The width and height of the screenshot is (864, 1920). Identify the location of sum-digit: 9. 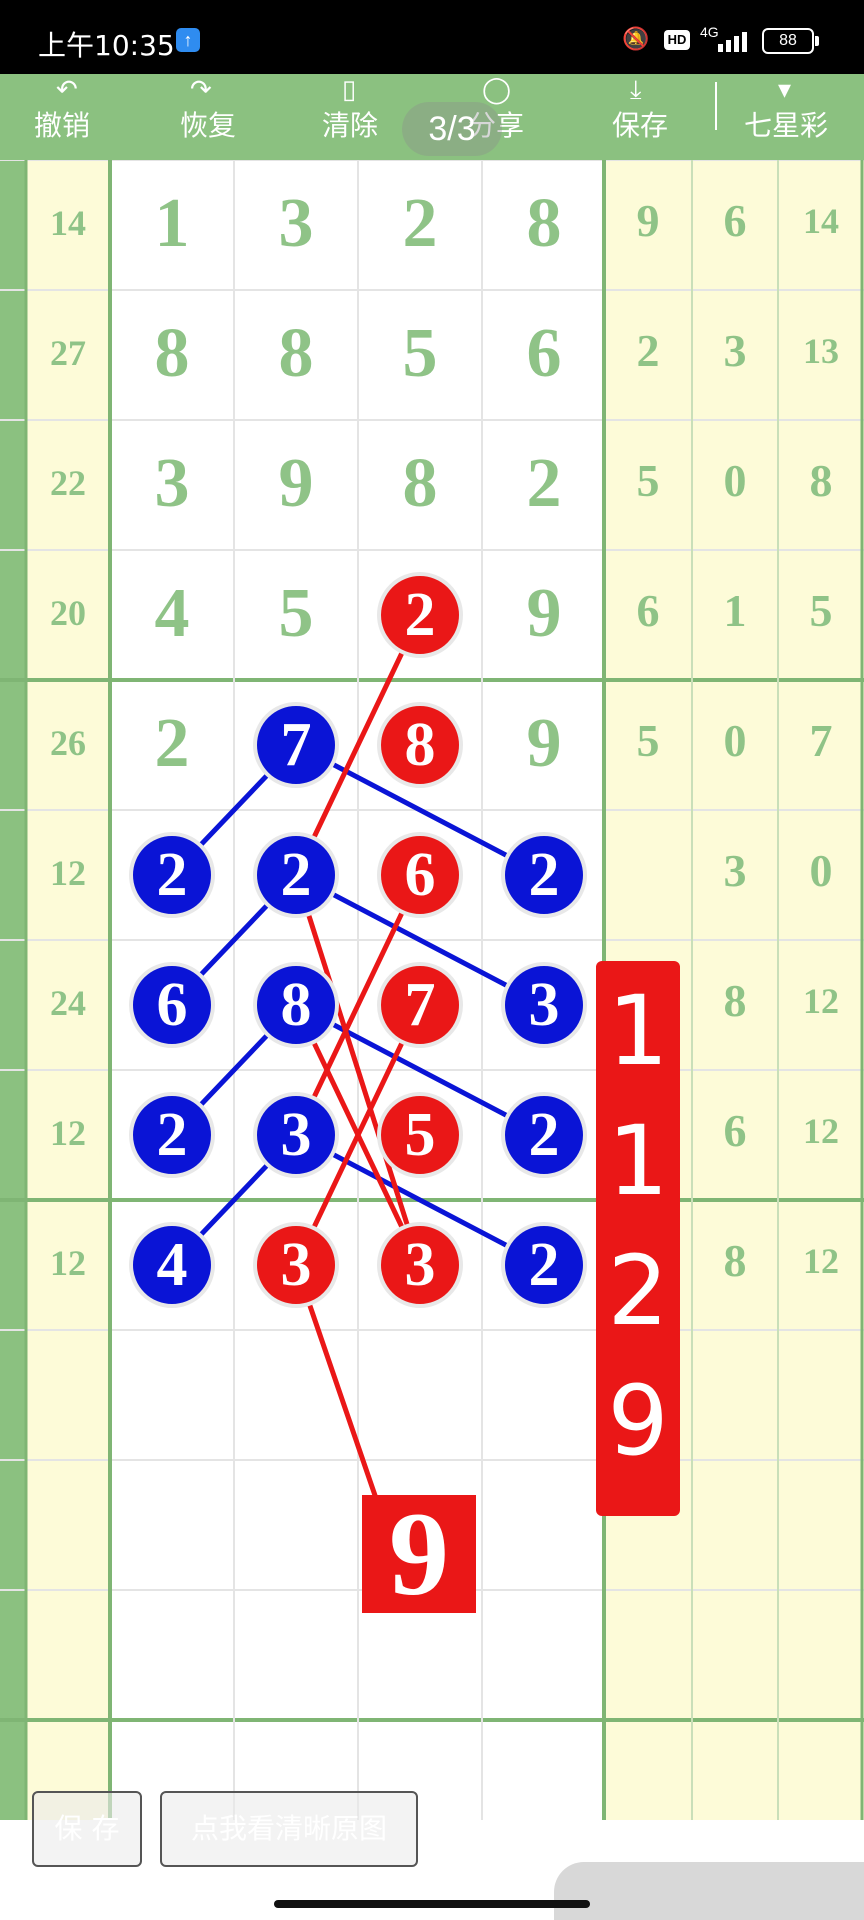
(638, 1421).